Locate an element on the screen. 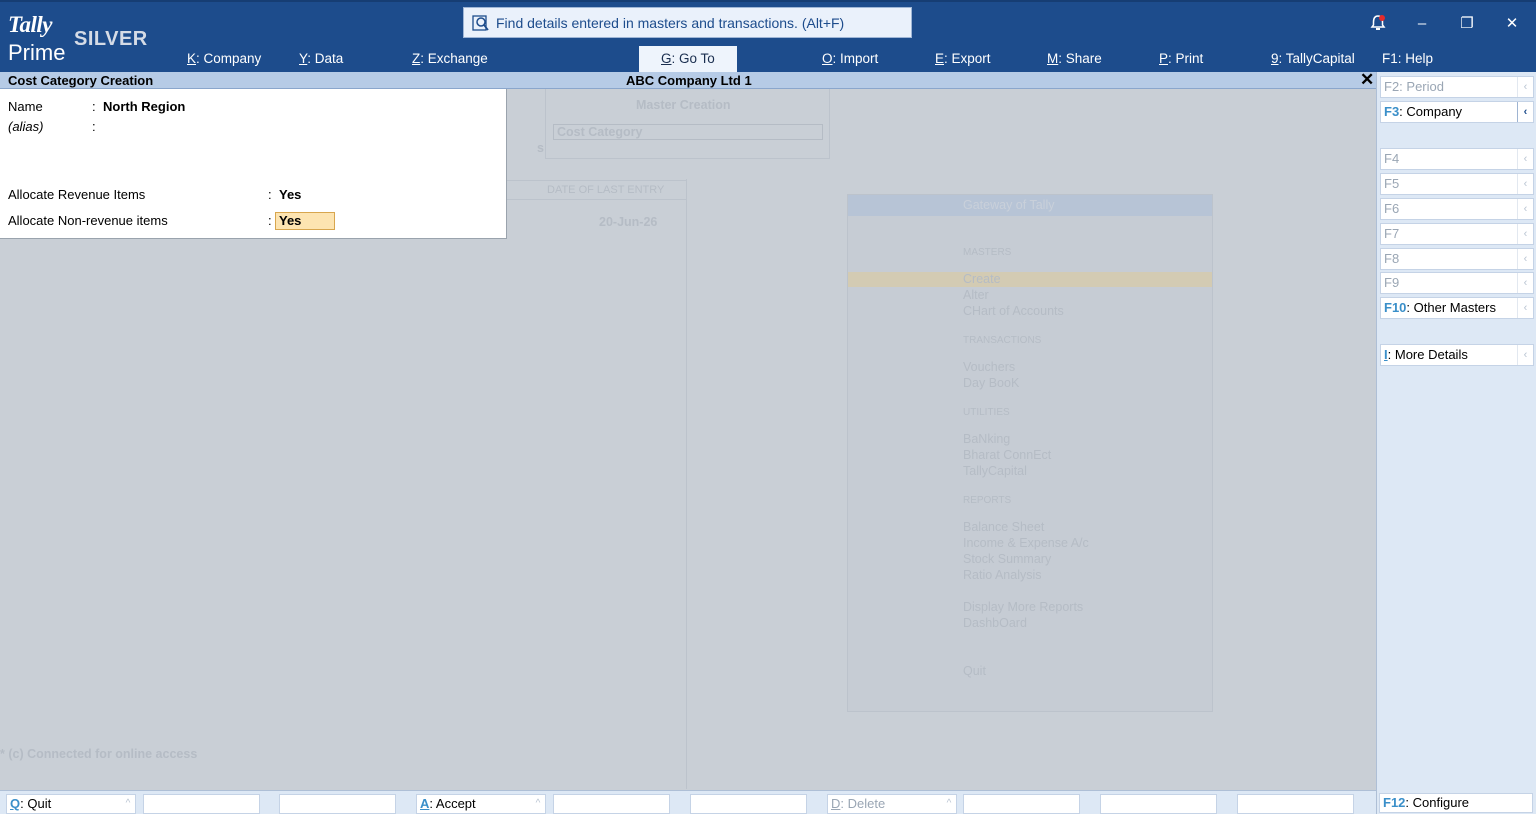  f7-button: F7 ‹ is located at coordinates (1457, 234).